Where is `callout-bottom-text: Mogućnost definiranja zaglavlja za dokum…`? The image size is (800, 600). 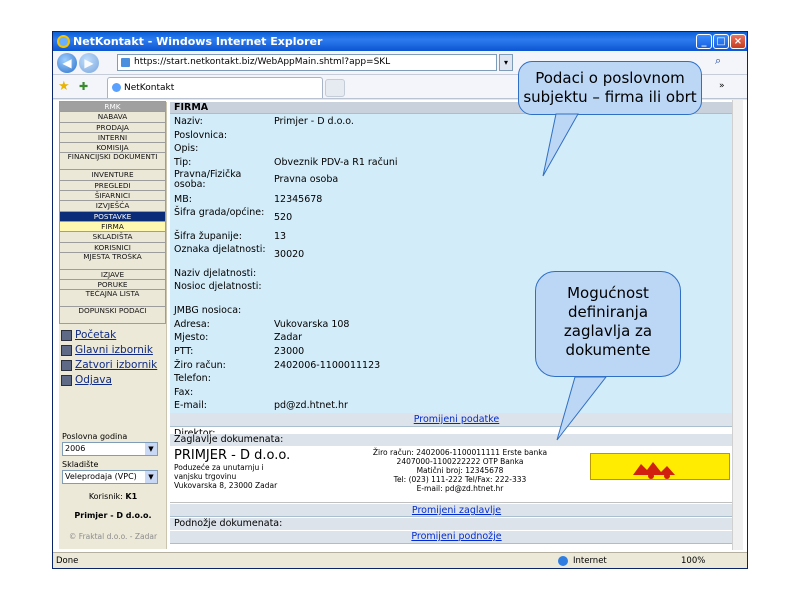
callout-bottom-text: Mogućnost definiranja zaglavlja za dokum… is located at coordinates (608, 321).